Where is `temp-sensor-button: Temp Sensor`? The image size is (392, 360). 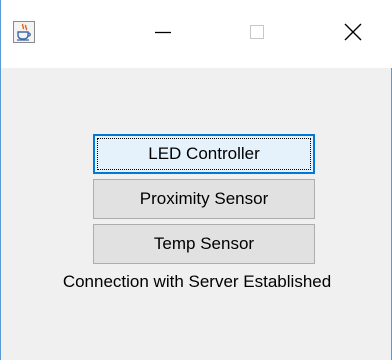 temp-sensor-button: Temp Sensor is located at coordinates (204, 244).